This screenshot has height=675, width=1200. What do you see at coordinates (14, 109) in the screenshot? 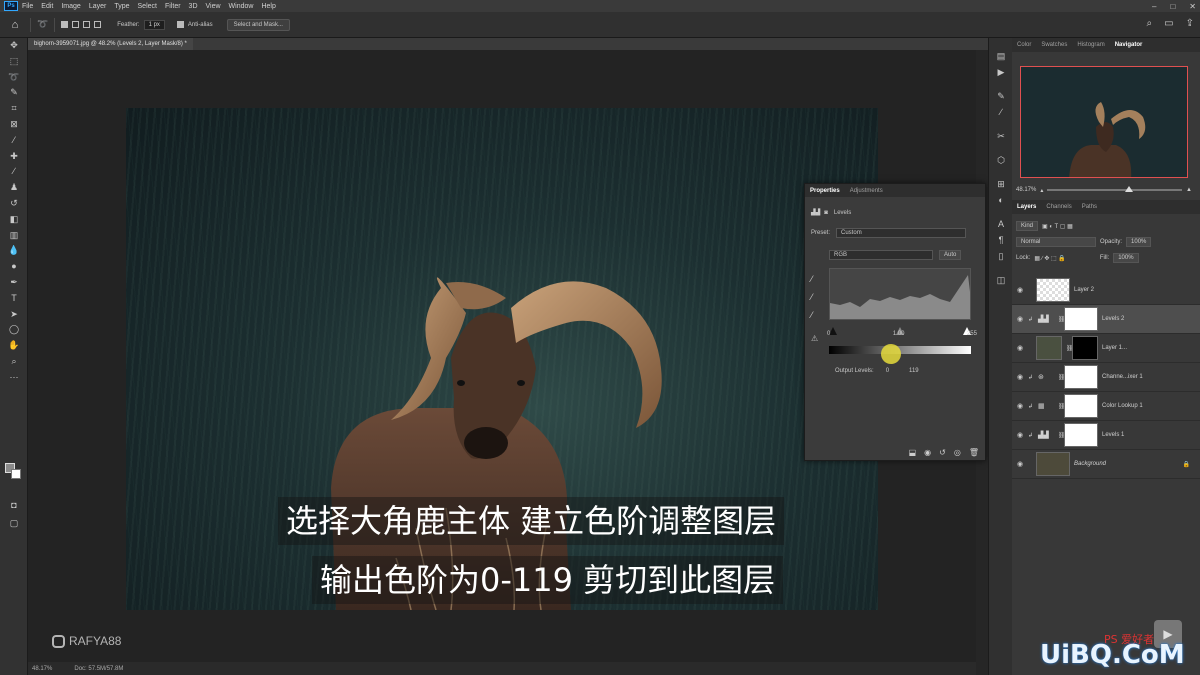
I see `crop-tool-icon: ⌗` at bounding box center [14, 109].